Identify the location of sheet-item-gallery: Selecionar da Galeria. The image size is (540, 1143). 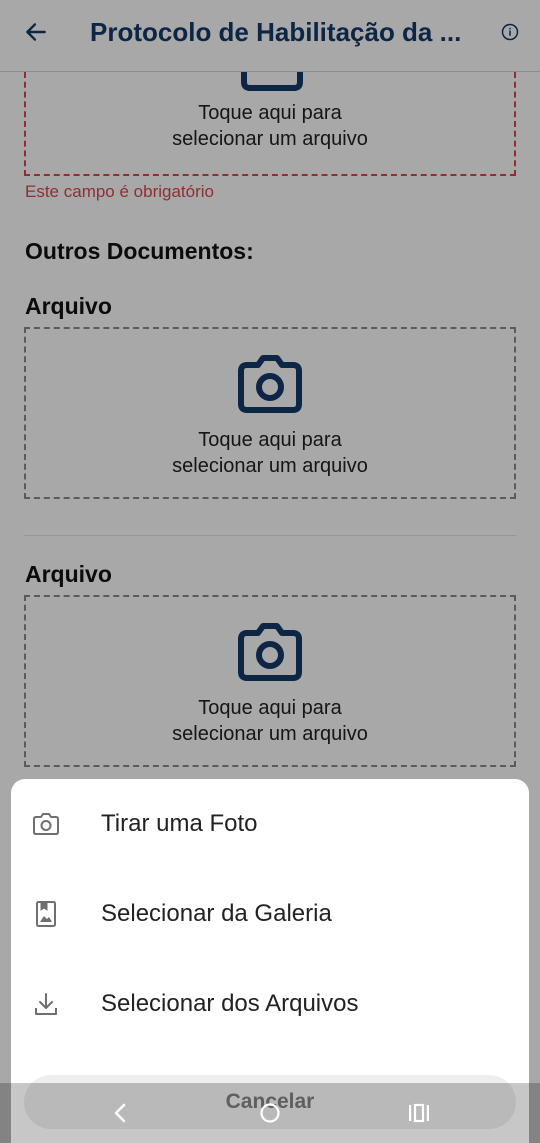
(270, 914).